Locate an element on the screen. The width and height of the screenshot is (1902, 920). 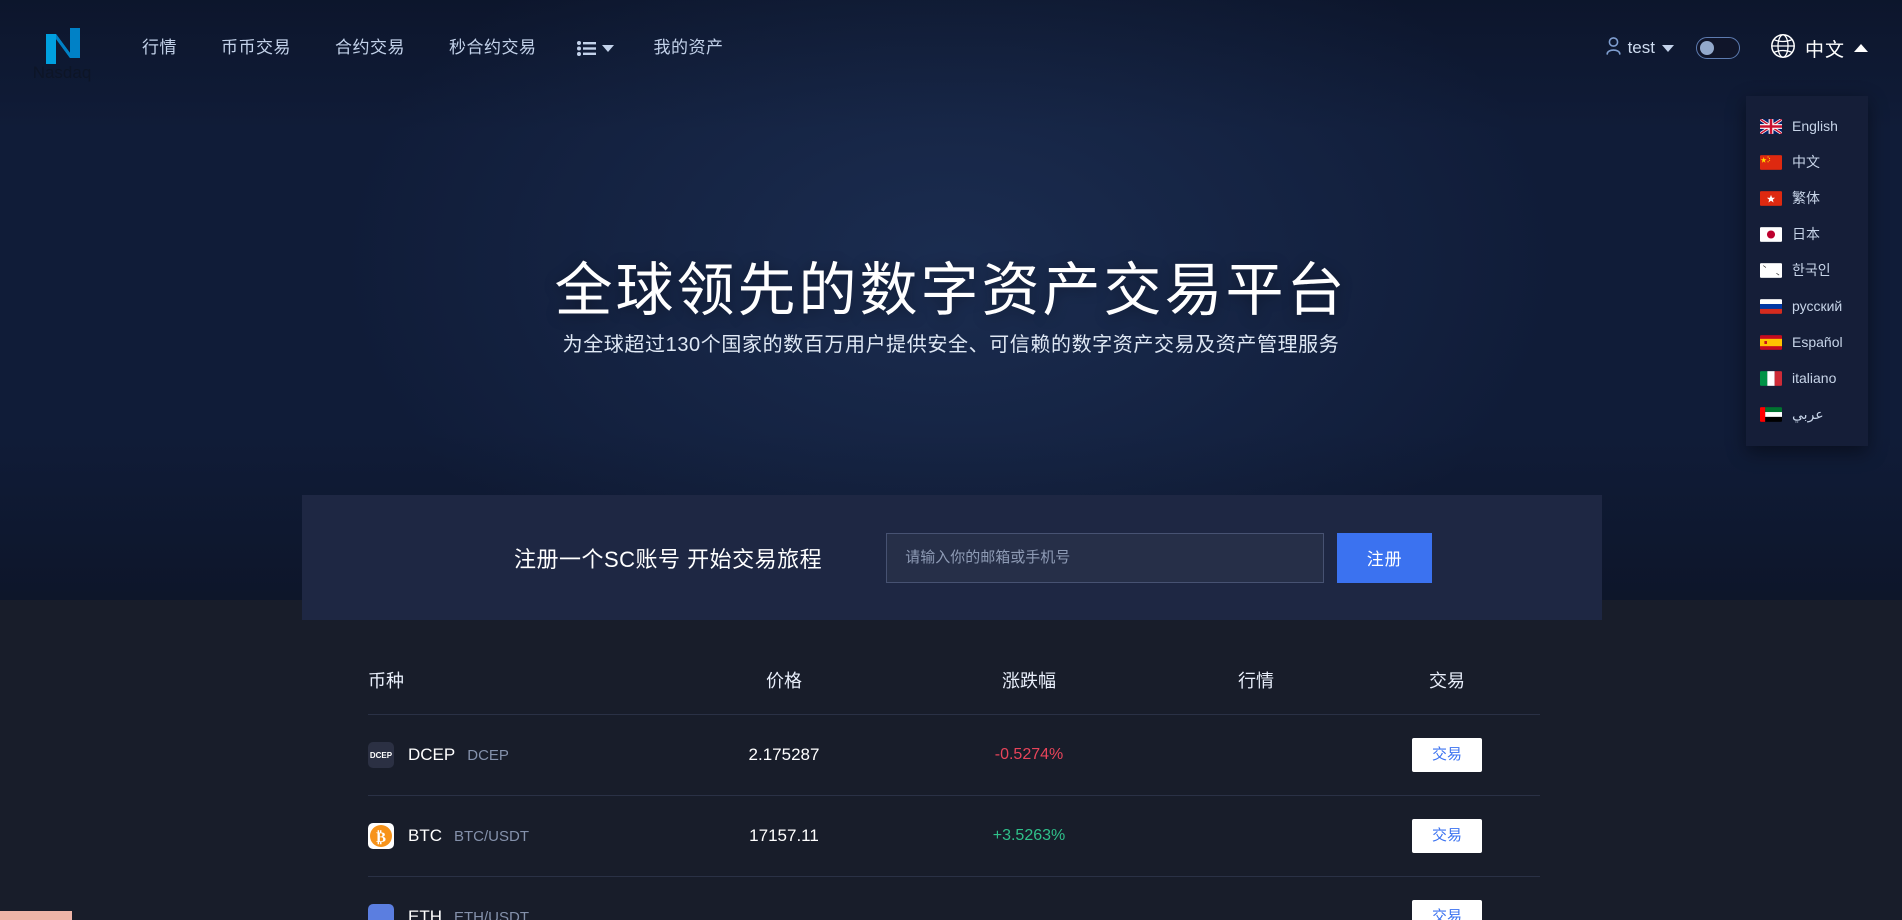
language-option-label: русский is located at coordinates (1817, 306).